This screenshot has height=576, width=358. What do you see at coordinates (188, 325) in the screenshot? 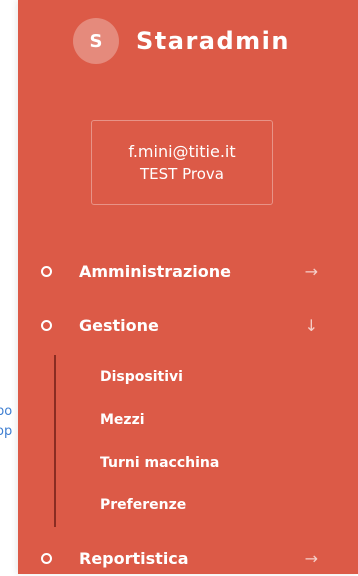
I see `nav-item-gestione: Gestione ↓` at bounding box center [188, 325].